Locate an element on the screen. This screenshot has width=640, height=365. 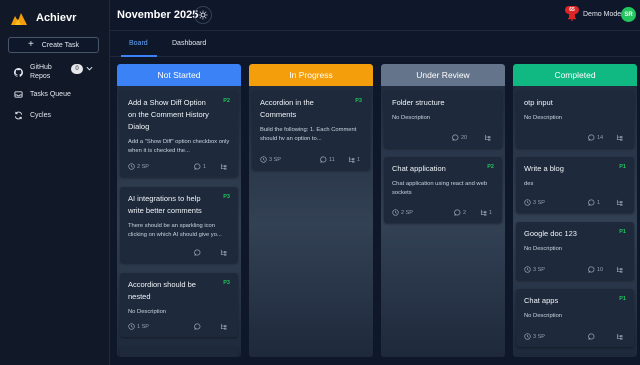
task-card: Folder structure No Description 20 is located at coordinates (443, 119).